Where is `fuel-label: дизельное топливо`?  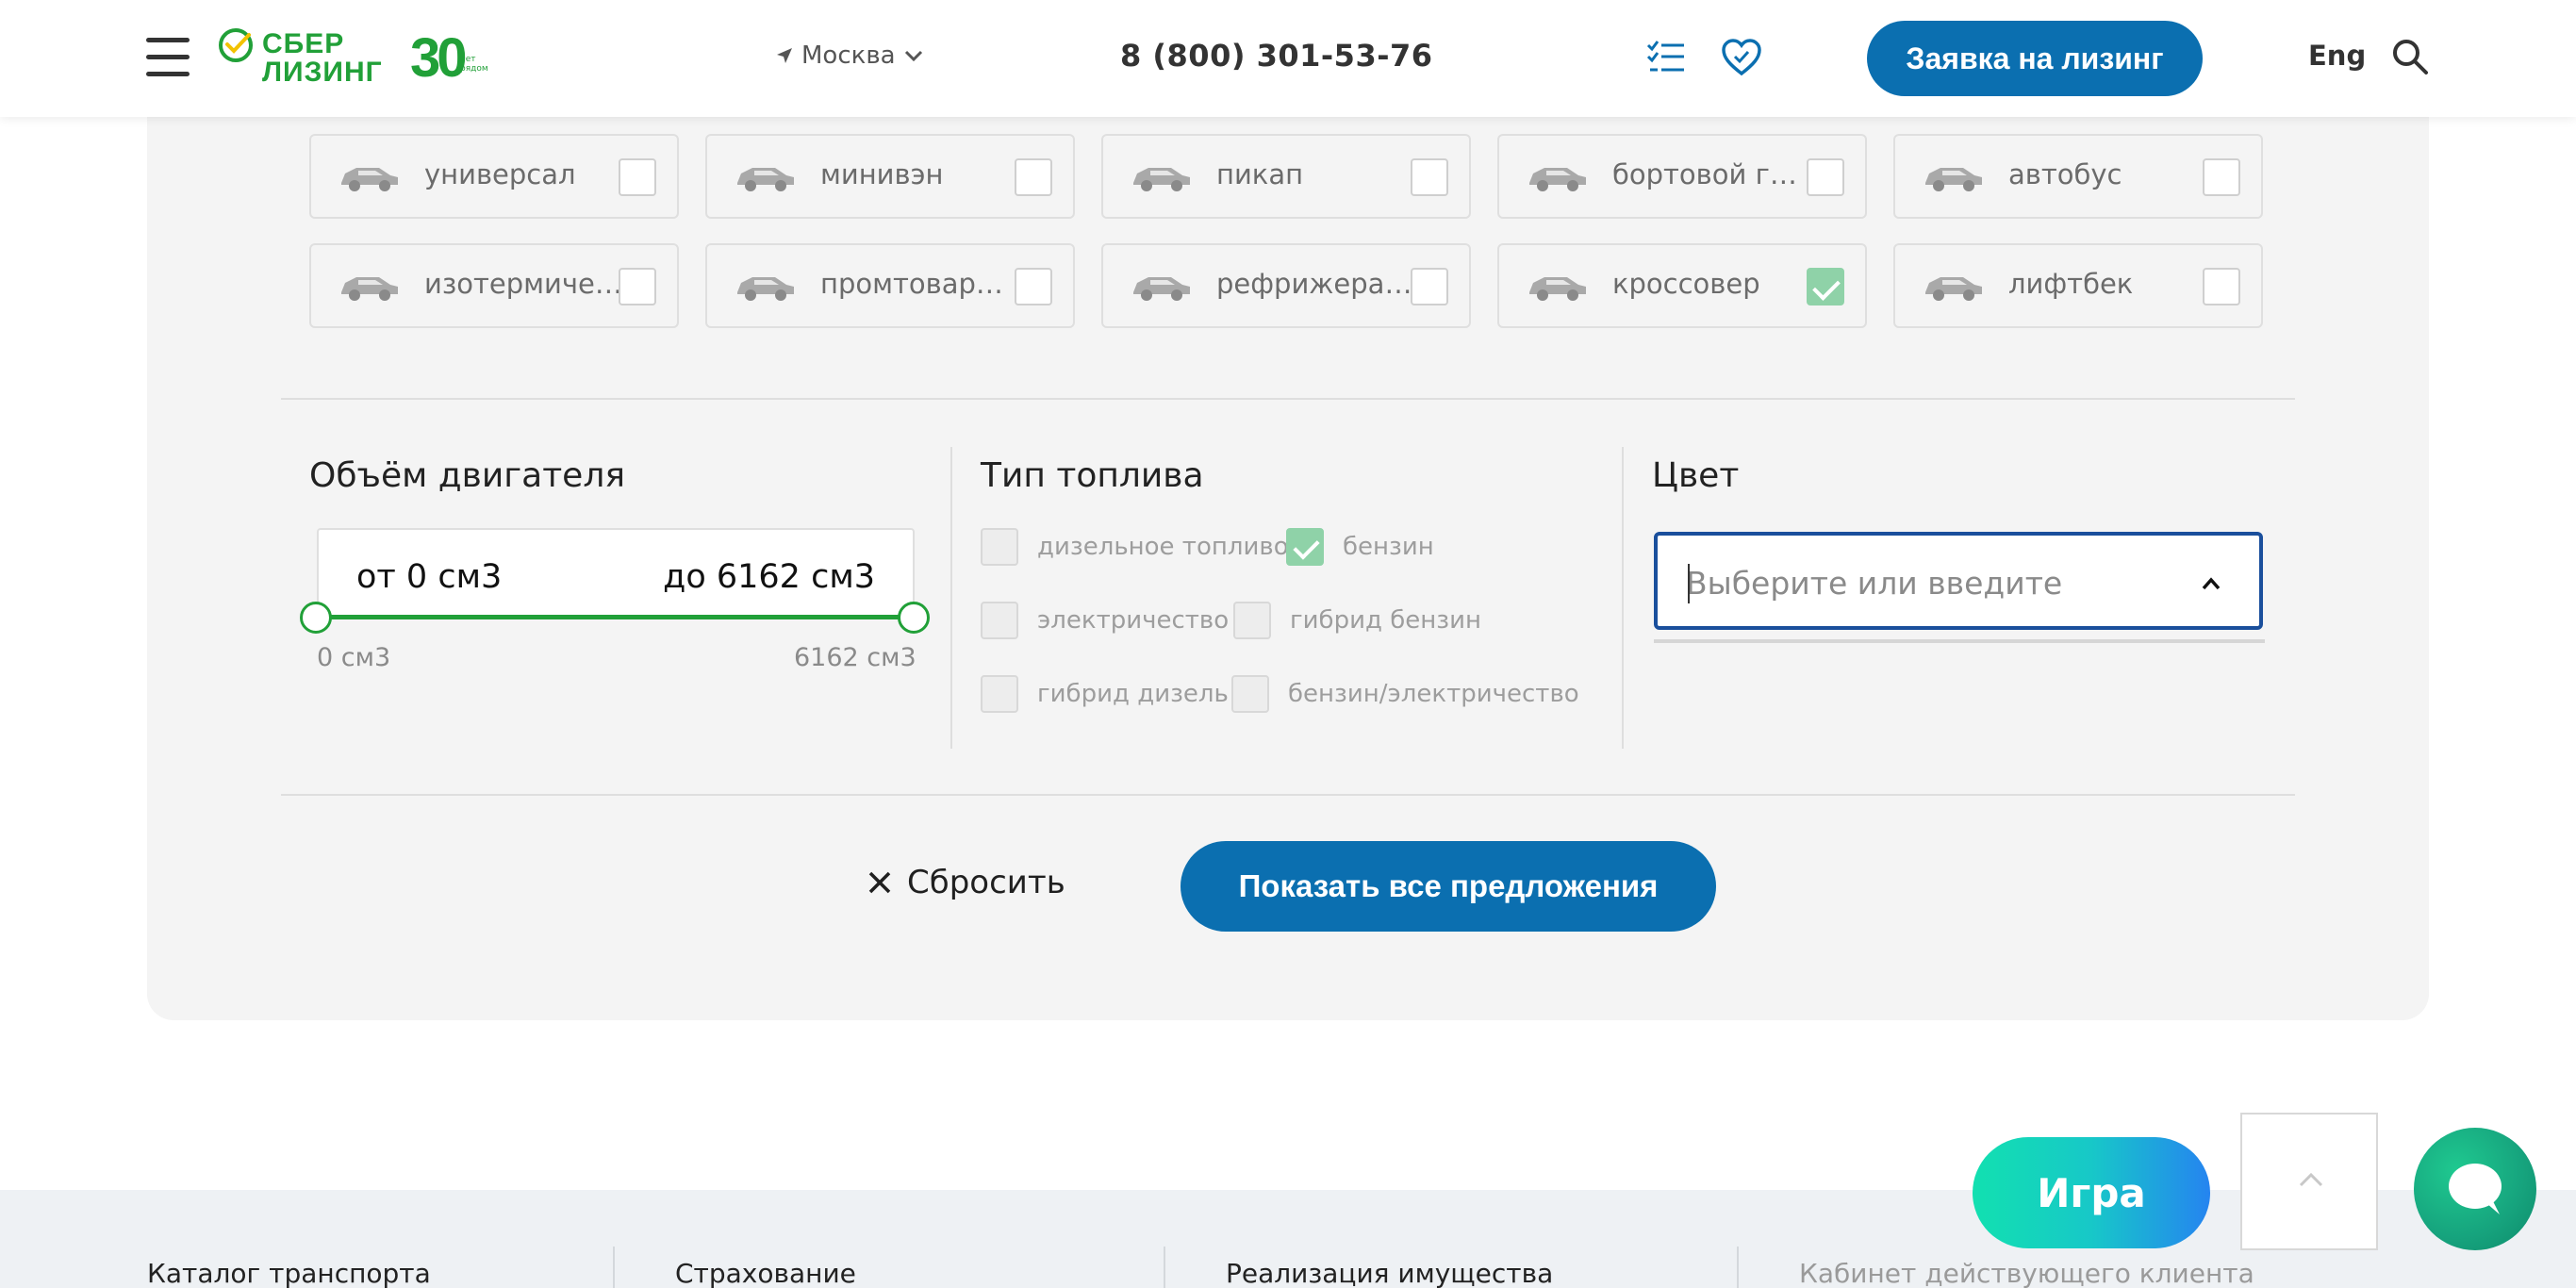
fuel-label: дизельное топливо is located at coordinates (1163, 547).